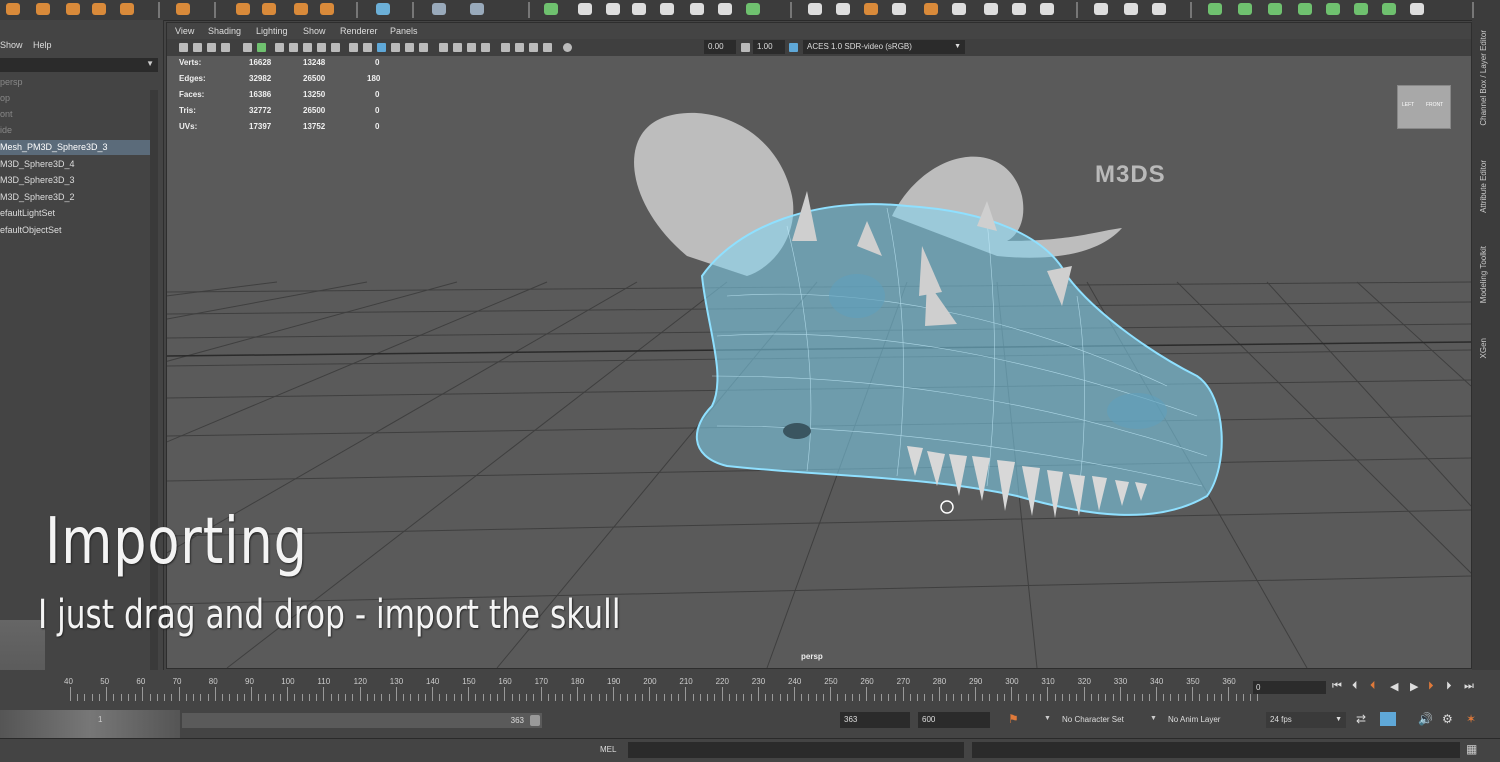 The width and height of the screenshot is (1500, 762). I want to click on camera-attributes-icon, so click(197, 47).